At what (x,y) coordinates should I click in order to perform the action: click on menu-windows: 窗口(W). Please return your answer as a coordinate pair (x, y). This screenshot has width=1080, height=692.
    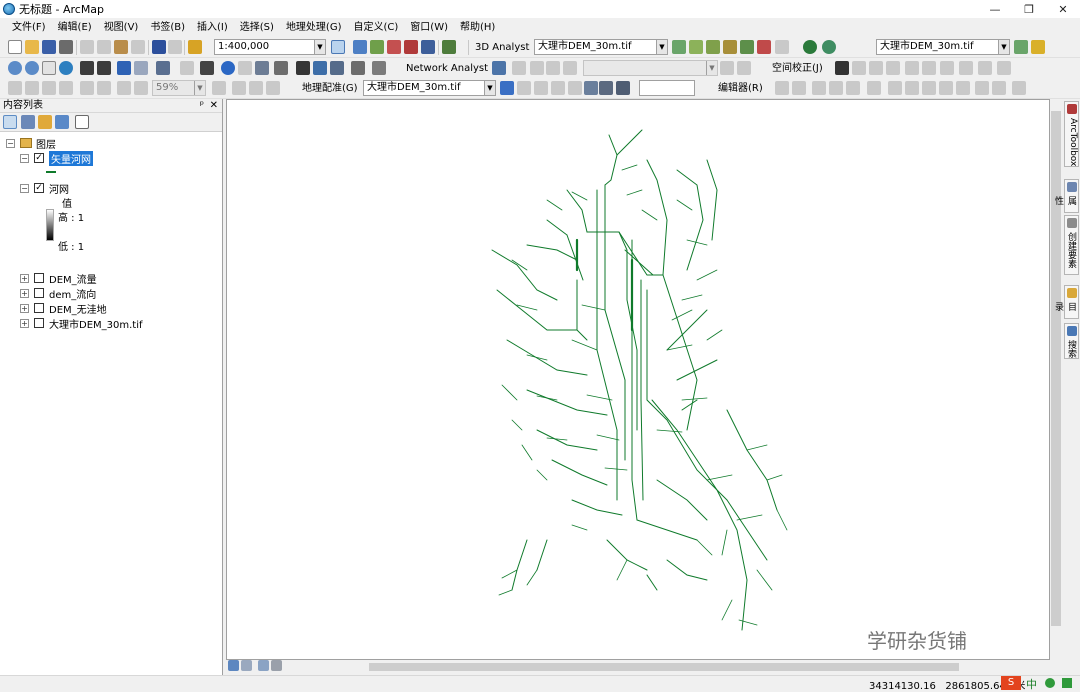
    Looking at the image, I should click on (429, 27).